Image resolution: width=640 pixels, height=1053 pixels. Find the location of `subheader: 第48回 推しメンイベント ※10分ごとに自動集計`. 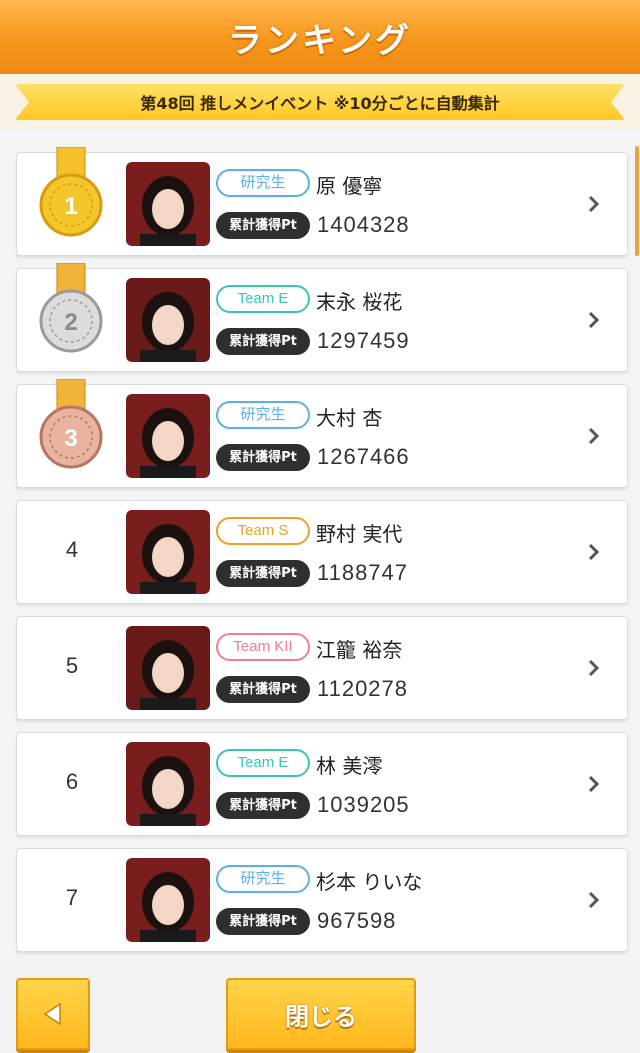

subheader: 第48回 推しメンイベント ※10分ごとに自動集計 is located at coordinates (320, 102).